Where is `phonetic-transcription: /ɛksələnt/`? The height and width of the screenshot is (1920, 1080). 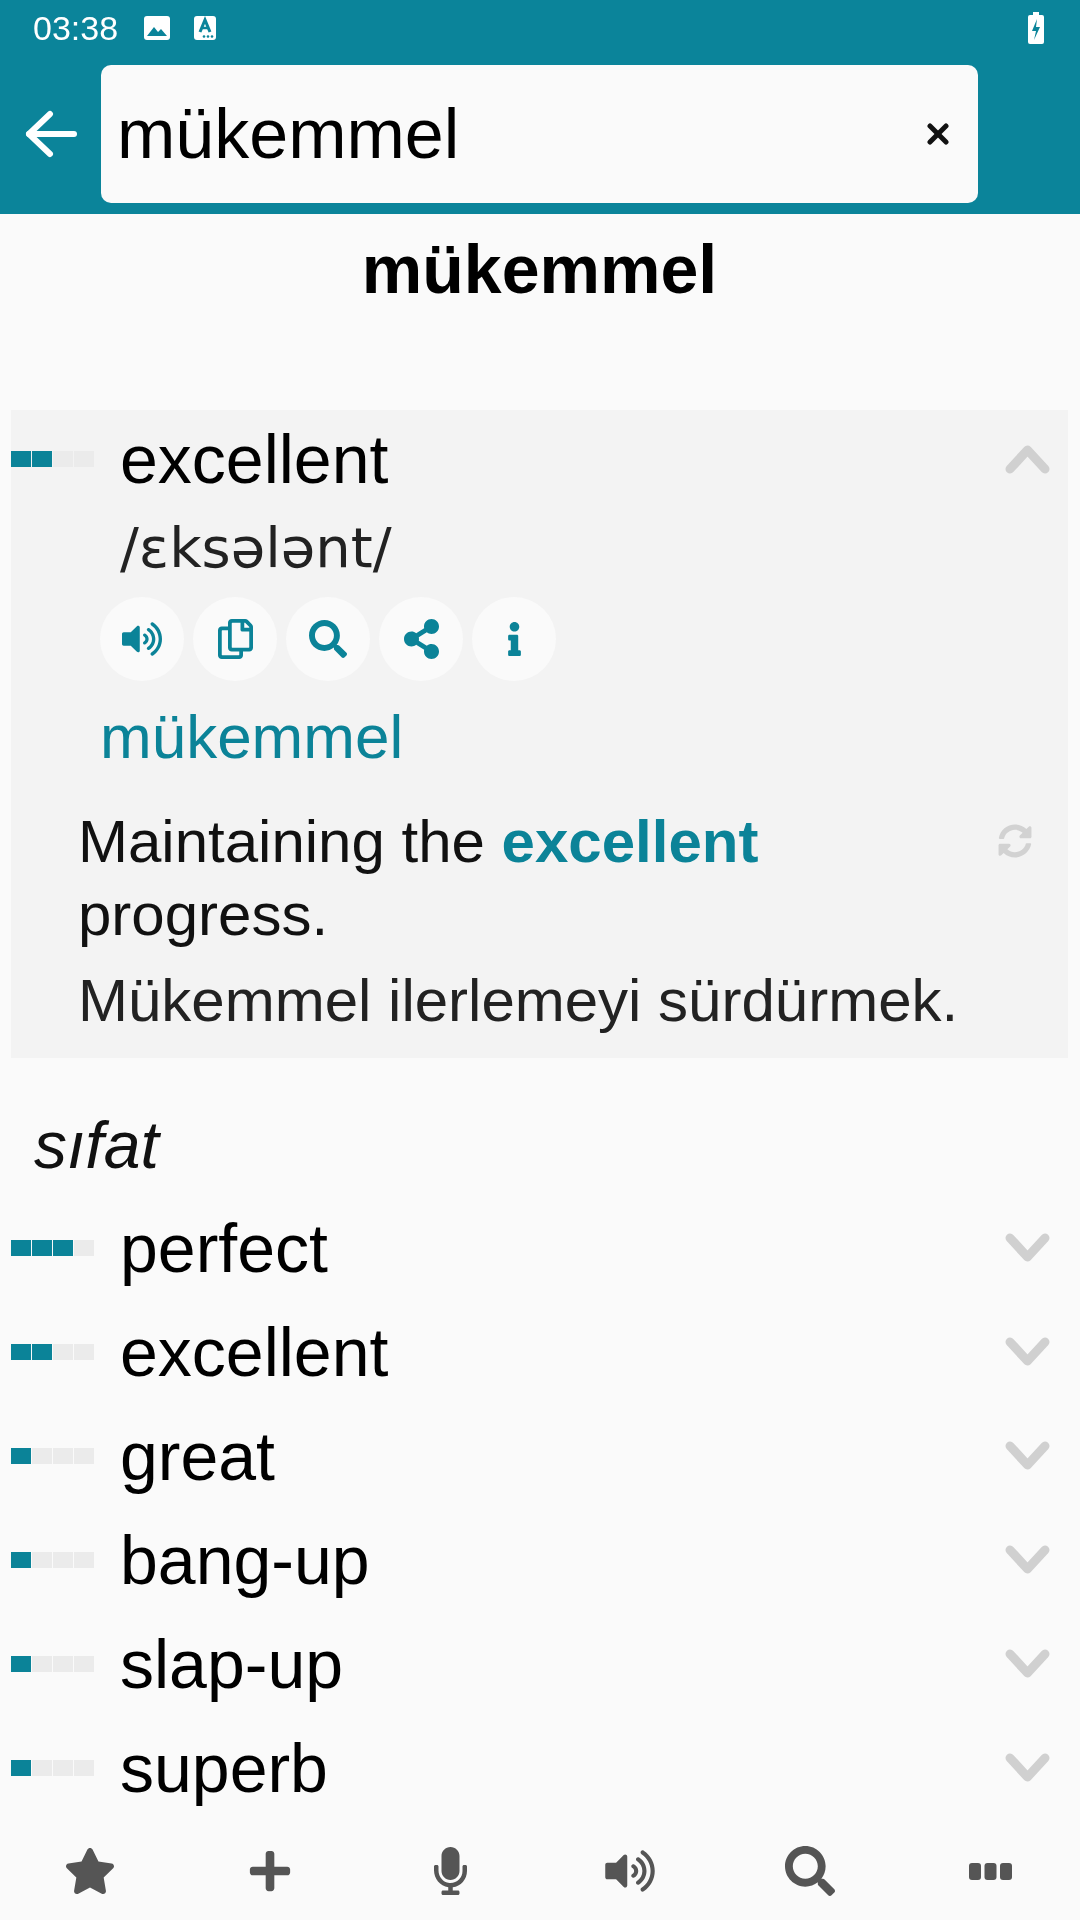
phonetic-transcription: /ɛksələnt/ is located at coordinates (256, 548).